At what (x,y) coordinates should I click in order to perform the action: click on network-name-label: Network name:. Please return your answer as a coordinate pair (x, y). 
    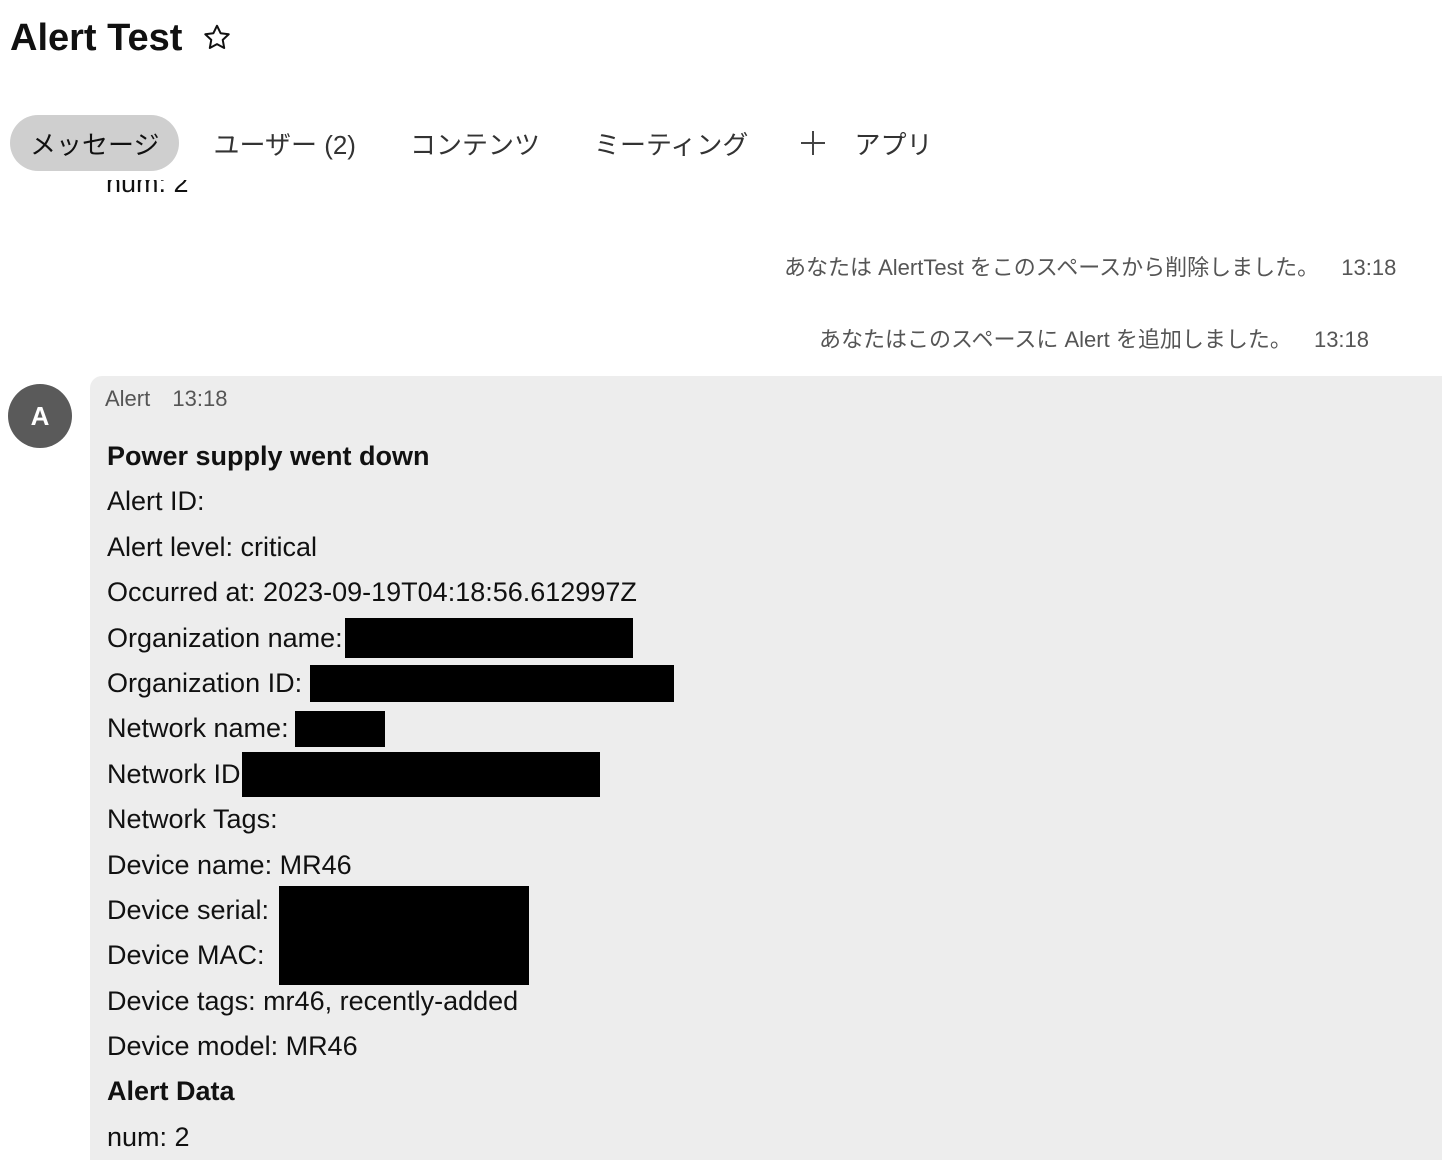
    Looking at the image, I should click on (198, 728).